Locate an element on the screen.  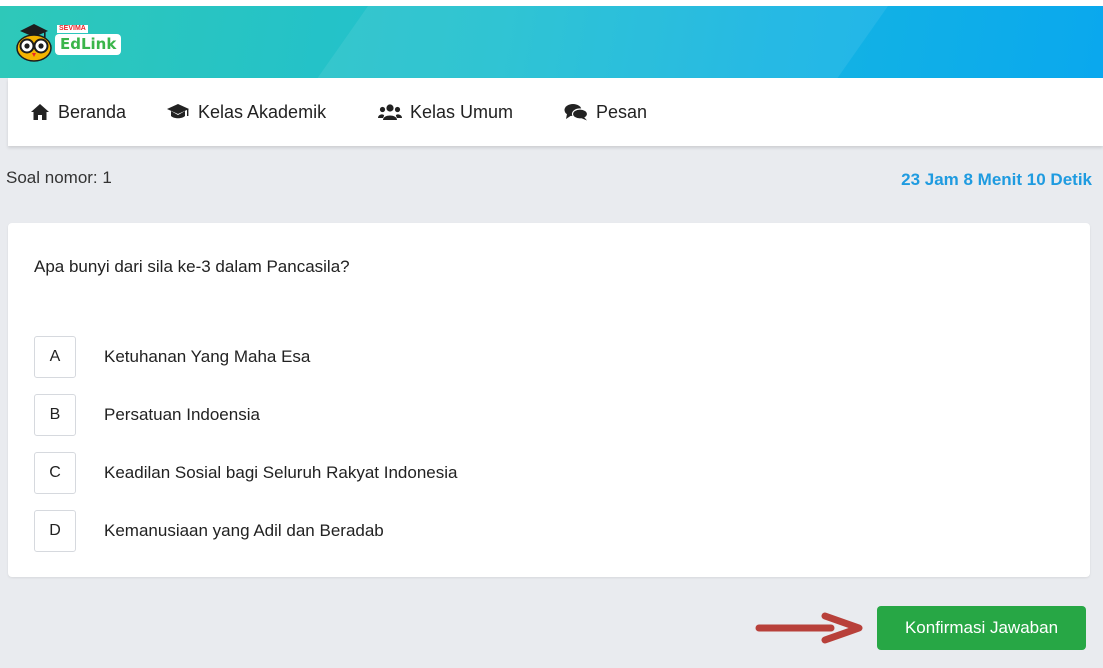
countdown-timer: 23 Jam 8 Menit 10 Detik is located at coordinates (996, 179).